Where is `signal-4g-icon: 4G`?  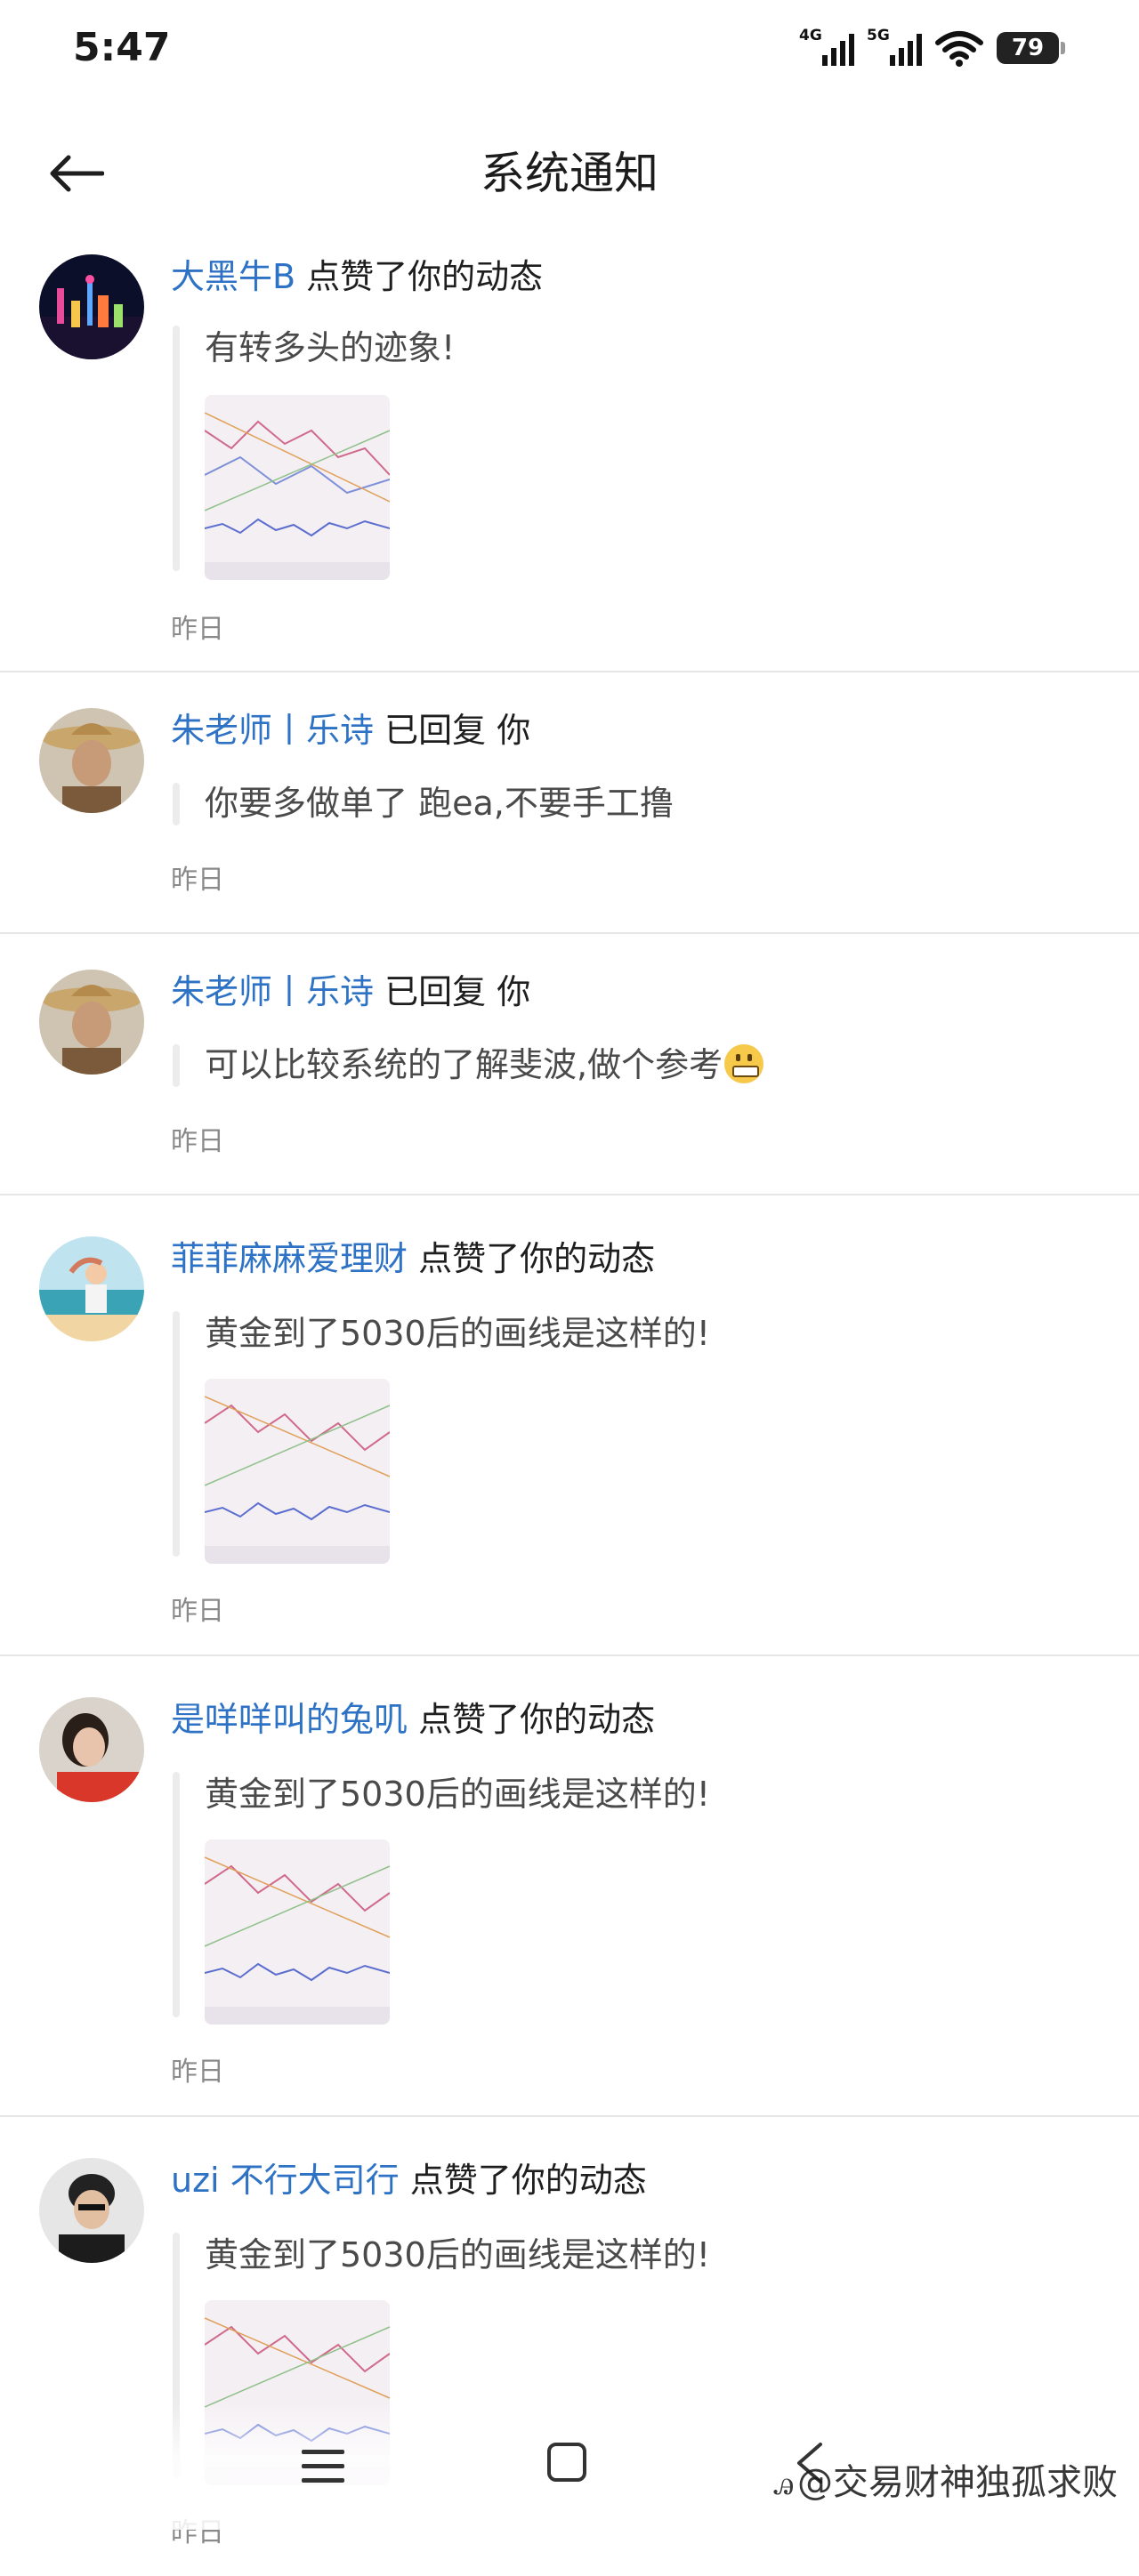 signal-4g-icon: 4G is located at coordinates (827, 48).